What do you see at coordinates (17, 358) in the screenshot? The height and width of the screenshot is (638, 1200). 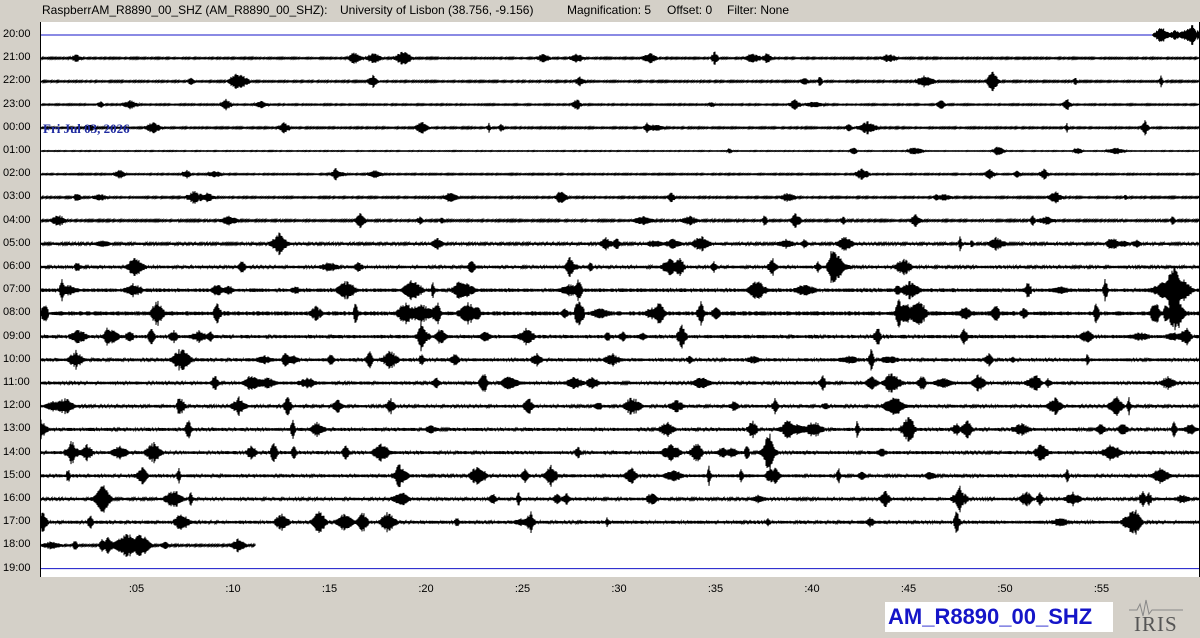 I see `hour-label: 10:00` at bounding box center [17, 358].